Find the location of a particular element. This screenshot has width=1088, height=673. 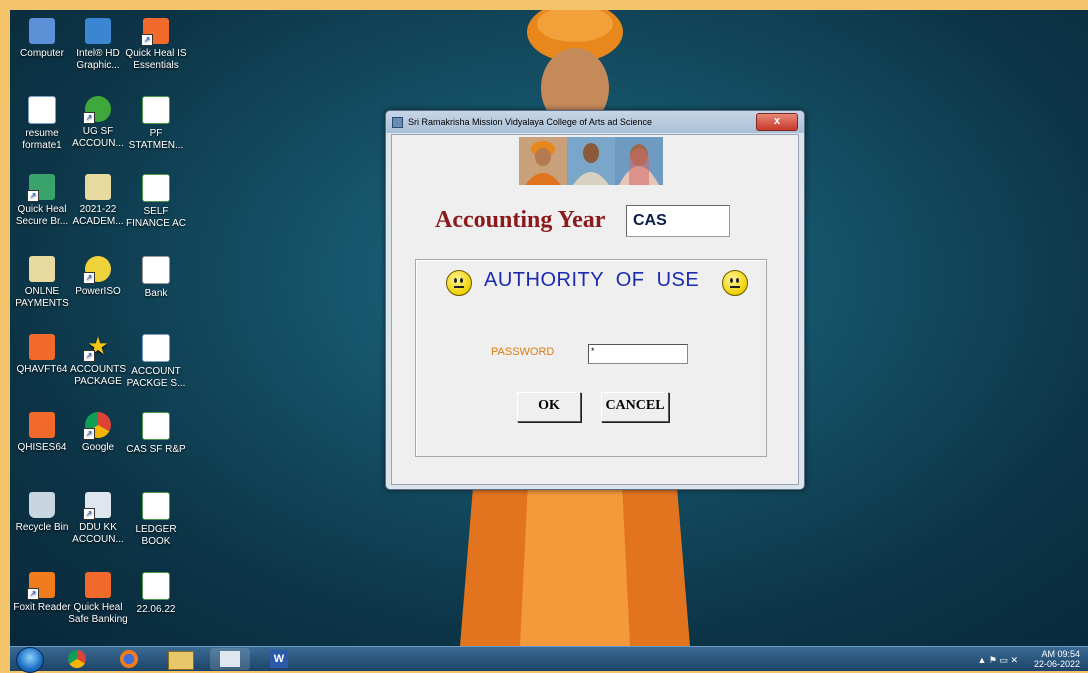

desktop-icon-label: LEDGER BOOK is located at coordinates (156, 535).